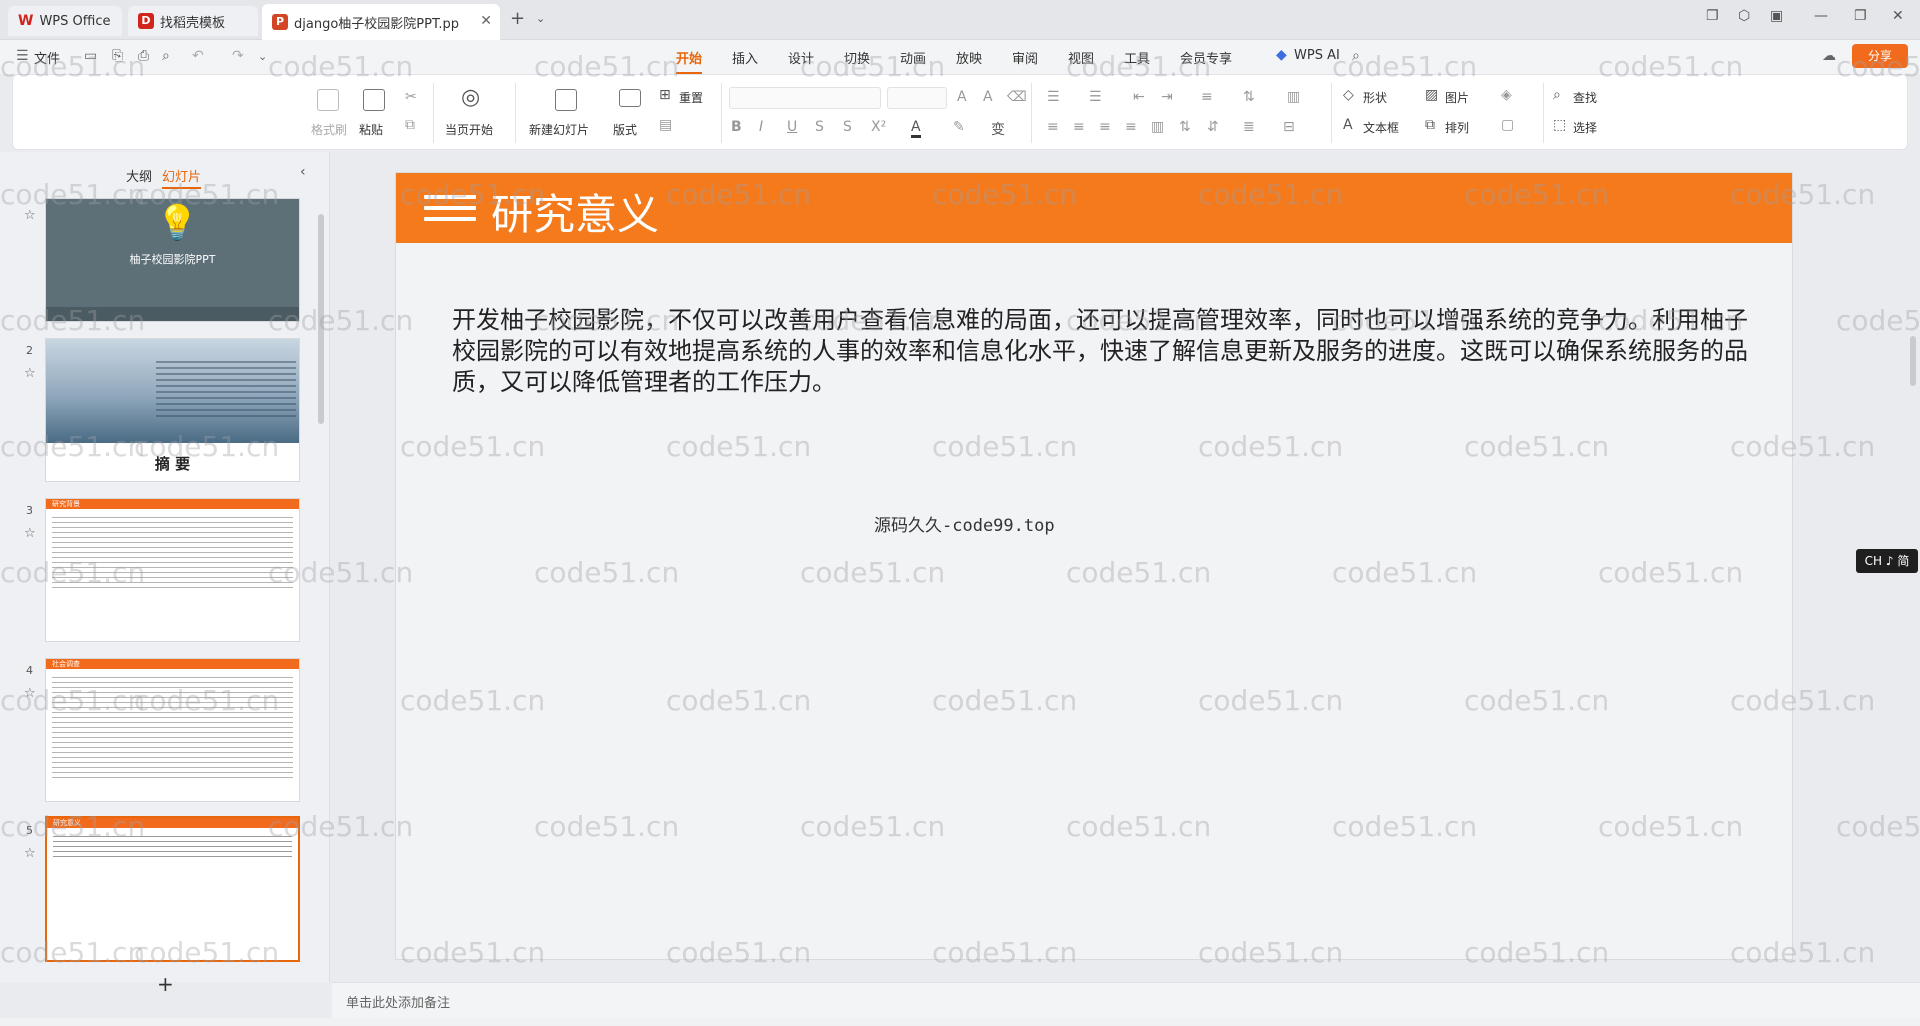 This screenshot has width=1920, height=1026. I want to click on new-slide-button: 新建幻灯片, so click(559, 129).